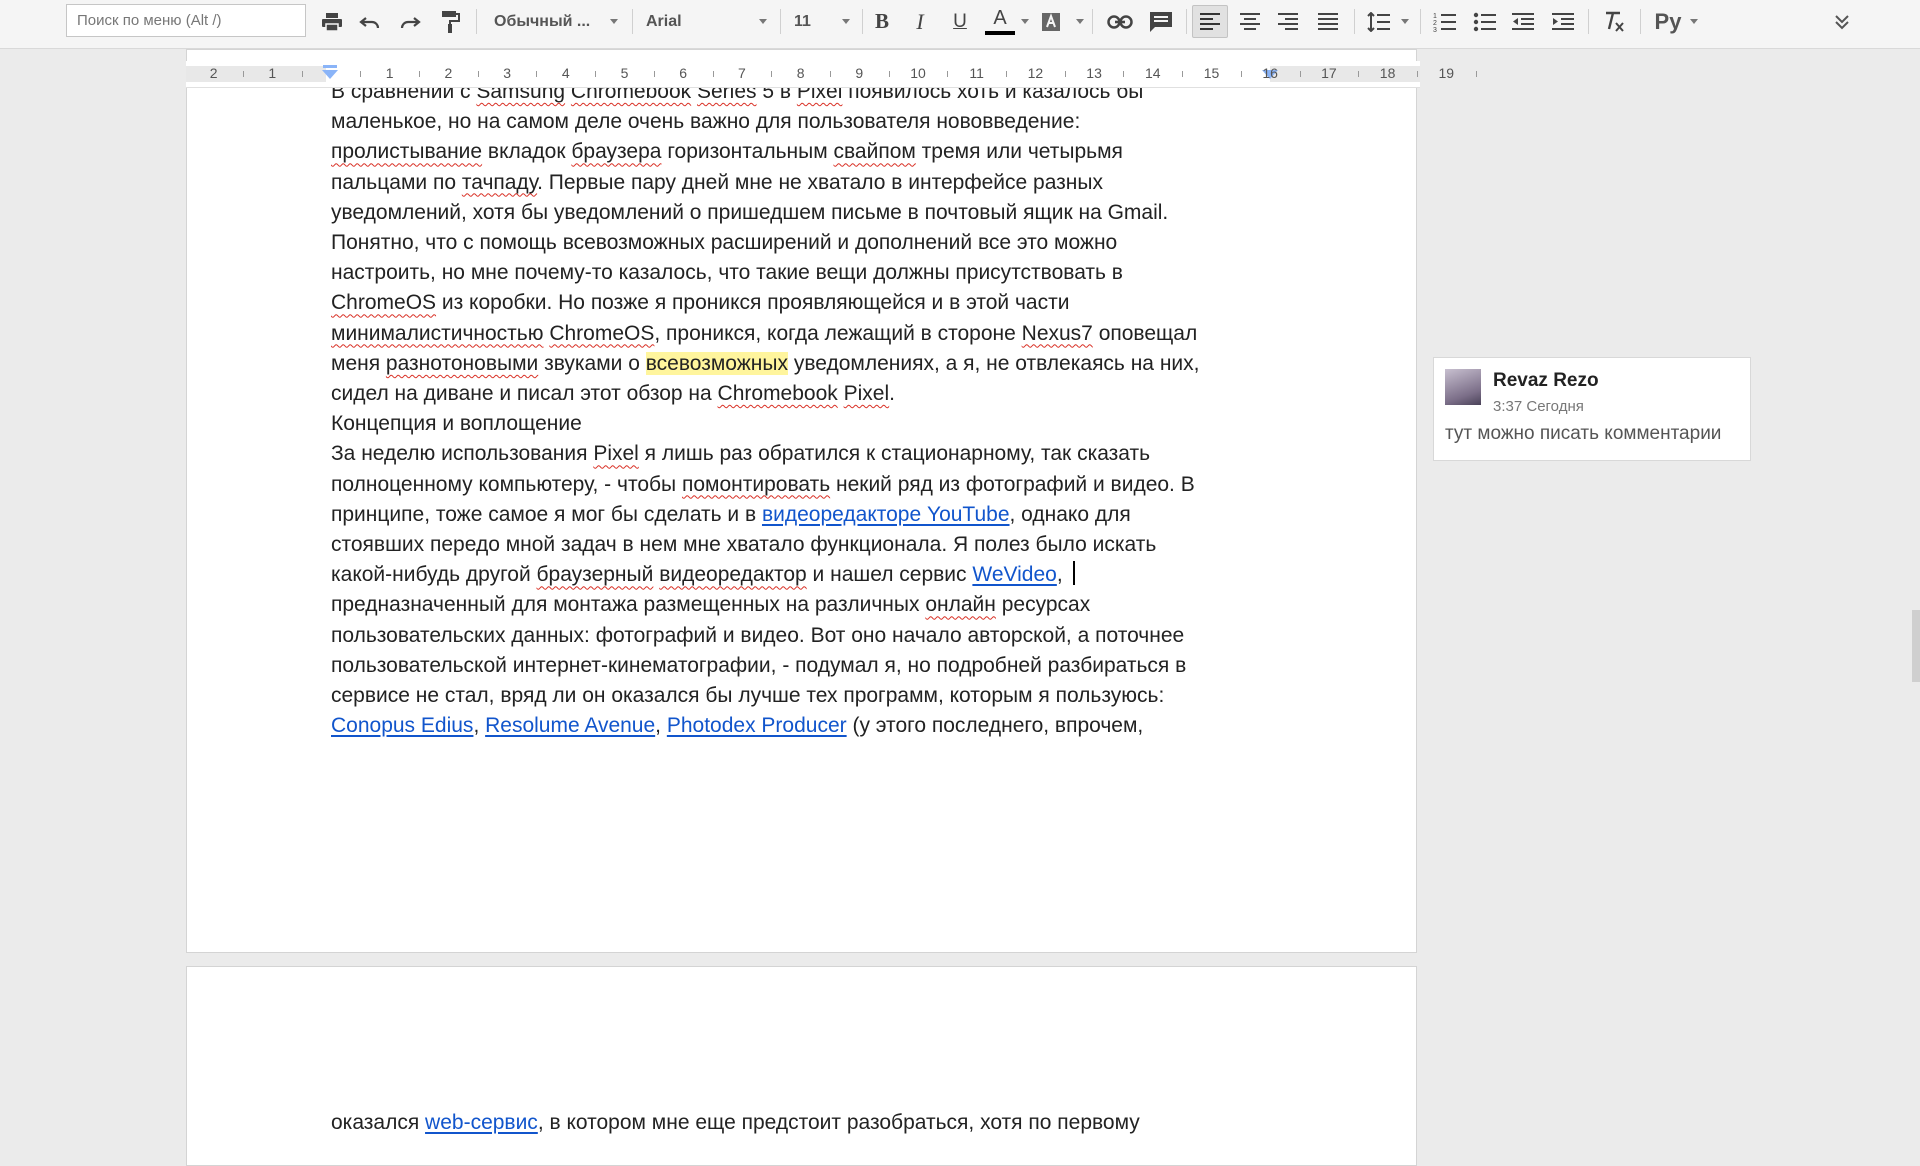 Image resolution: width=1920 pixels, height=1166 pixels. I want to click on italic-button: I, so click(920, 21).